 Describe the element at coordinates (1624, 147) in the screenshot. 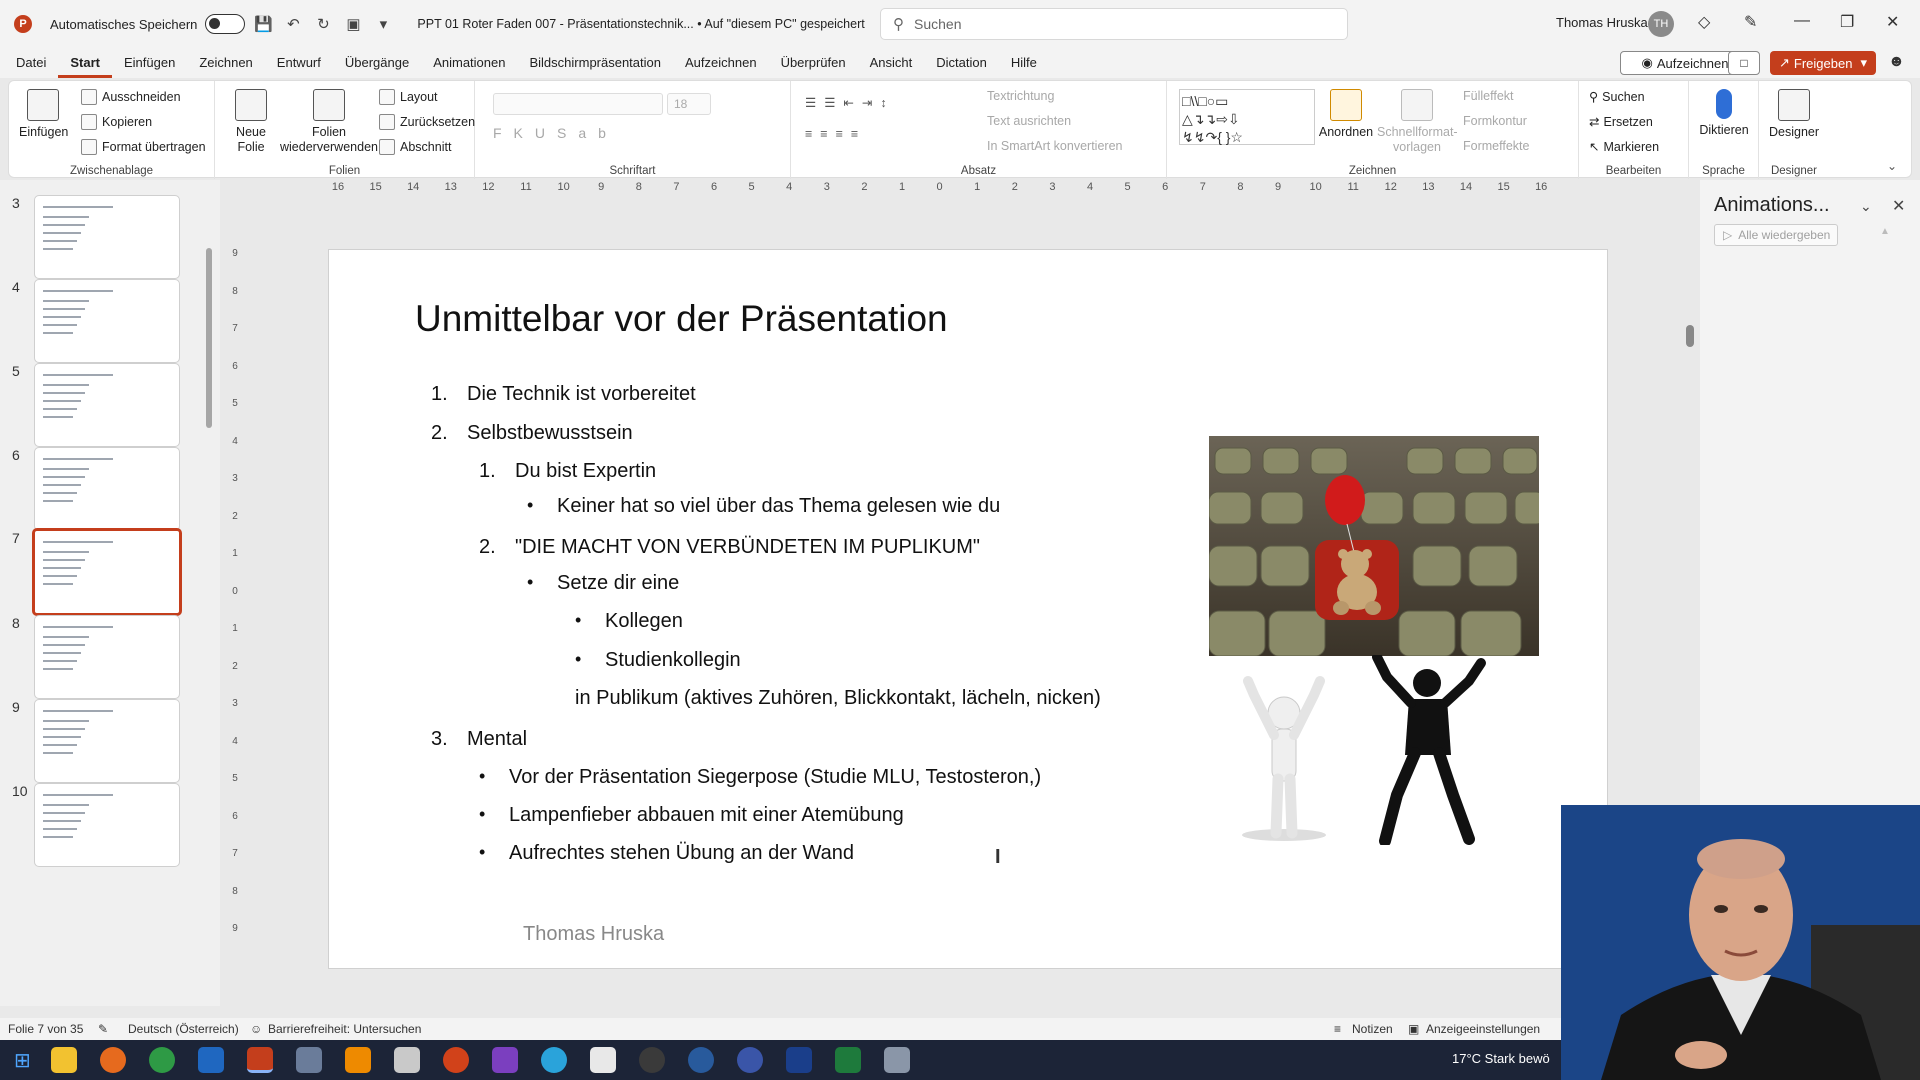

I see `select-button: ↖ Markieren` at that location.